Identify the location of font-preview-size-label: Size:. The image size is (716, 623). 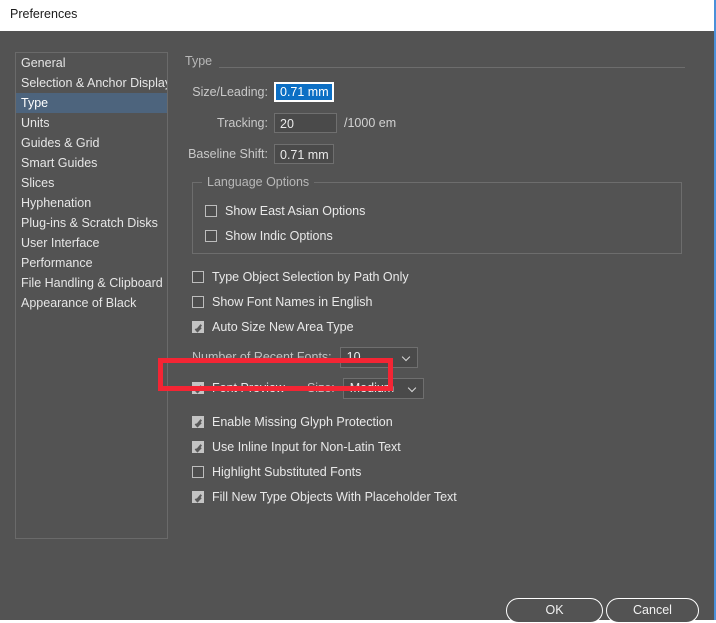
(320, 388).